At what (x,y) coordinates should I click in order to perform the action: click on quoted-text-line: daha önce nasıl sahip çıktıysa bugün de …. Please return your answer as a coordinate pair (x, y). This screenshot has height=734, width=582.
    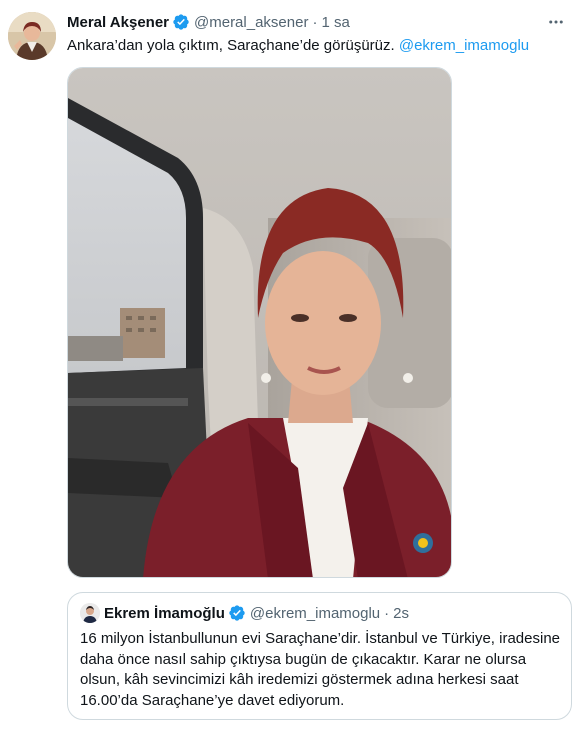
    Looking at the image, I should click on (303, 659).